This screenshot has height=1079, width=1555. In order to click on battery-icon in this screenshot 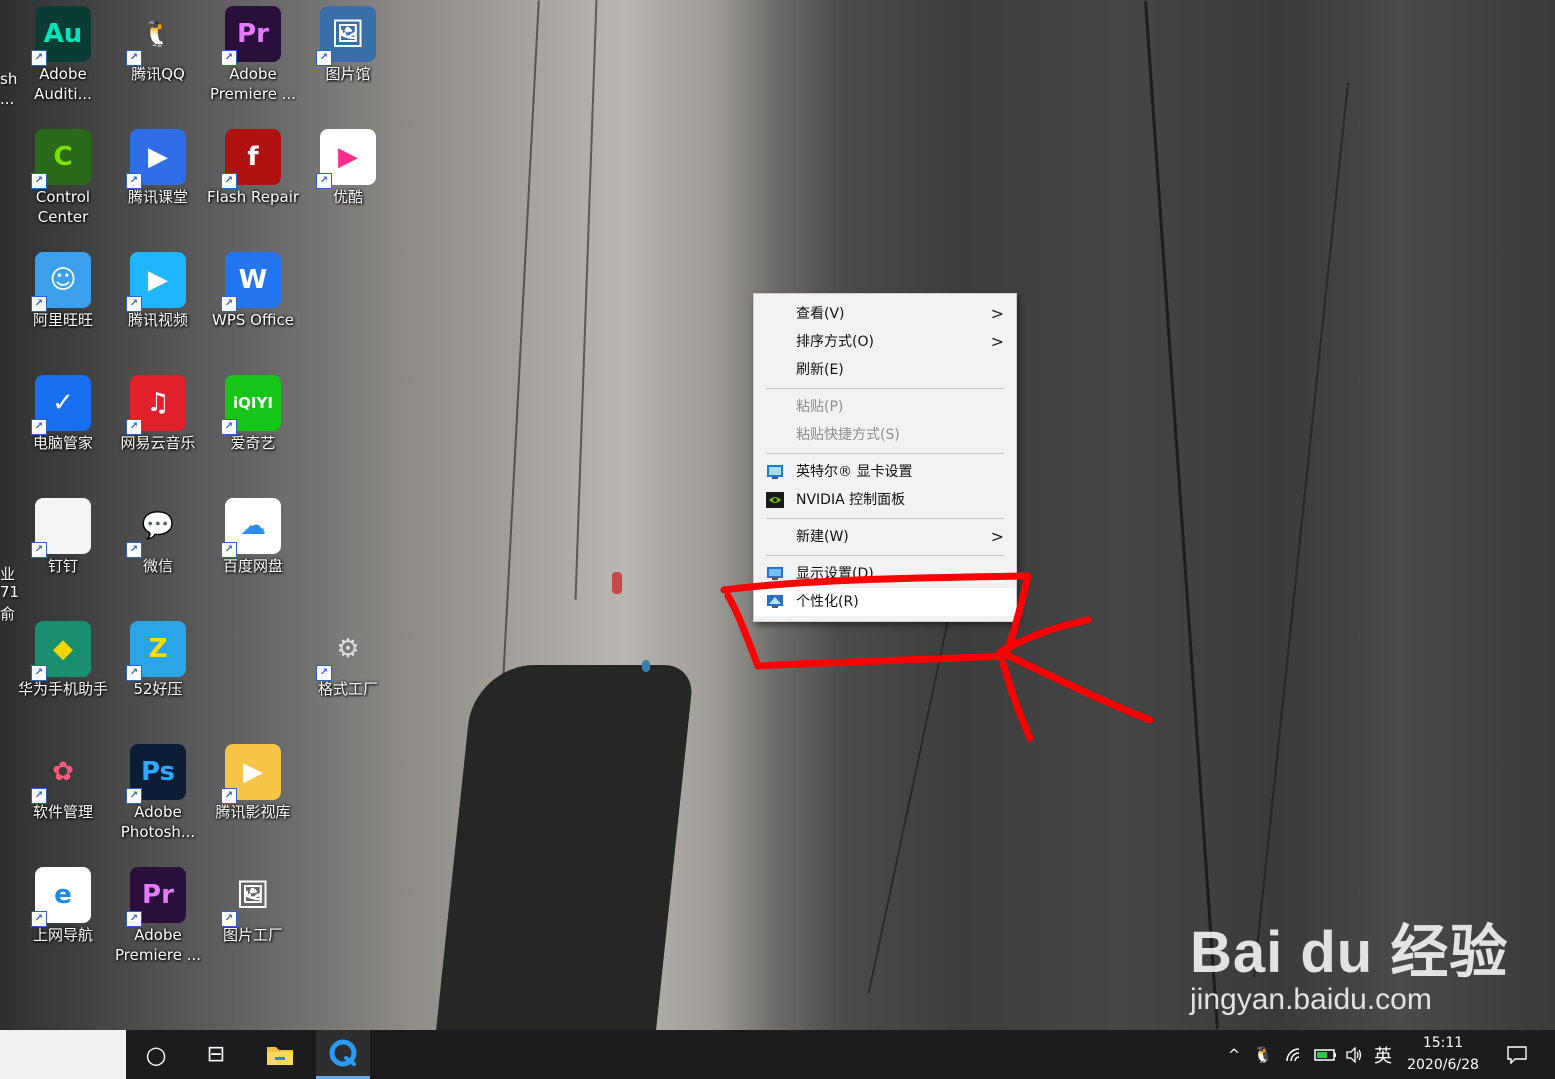, I will do `click(1325, 1054)`.